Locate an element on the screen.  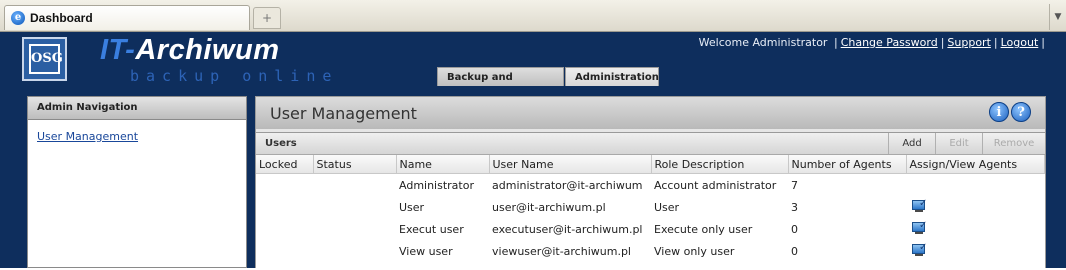
name-cell: Administrator is located at coordinates (436, 185).